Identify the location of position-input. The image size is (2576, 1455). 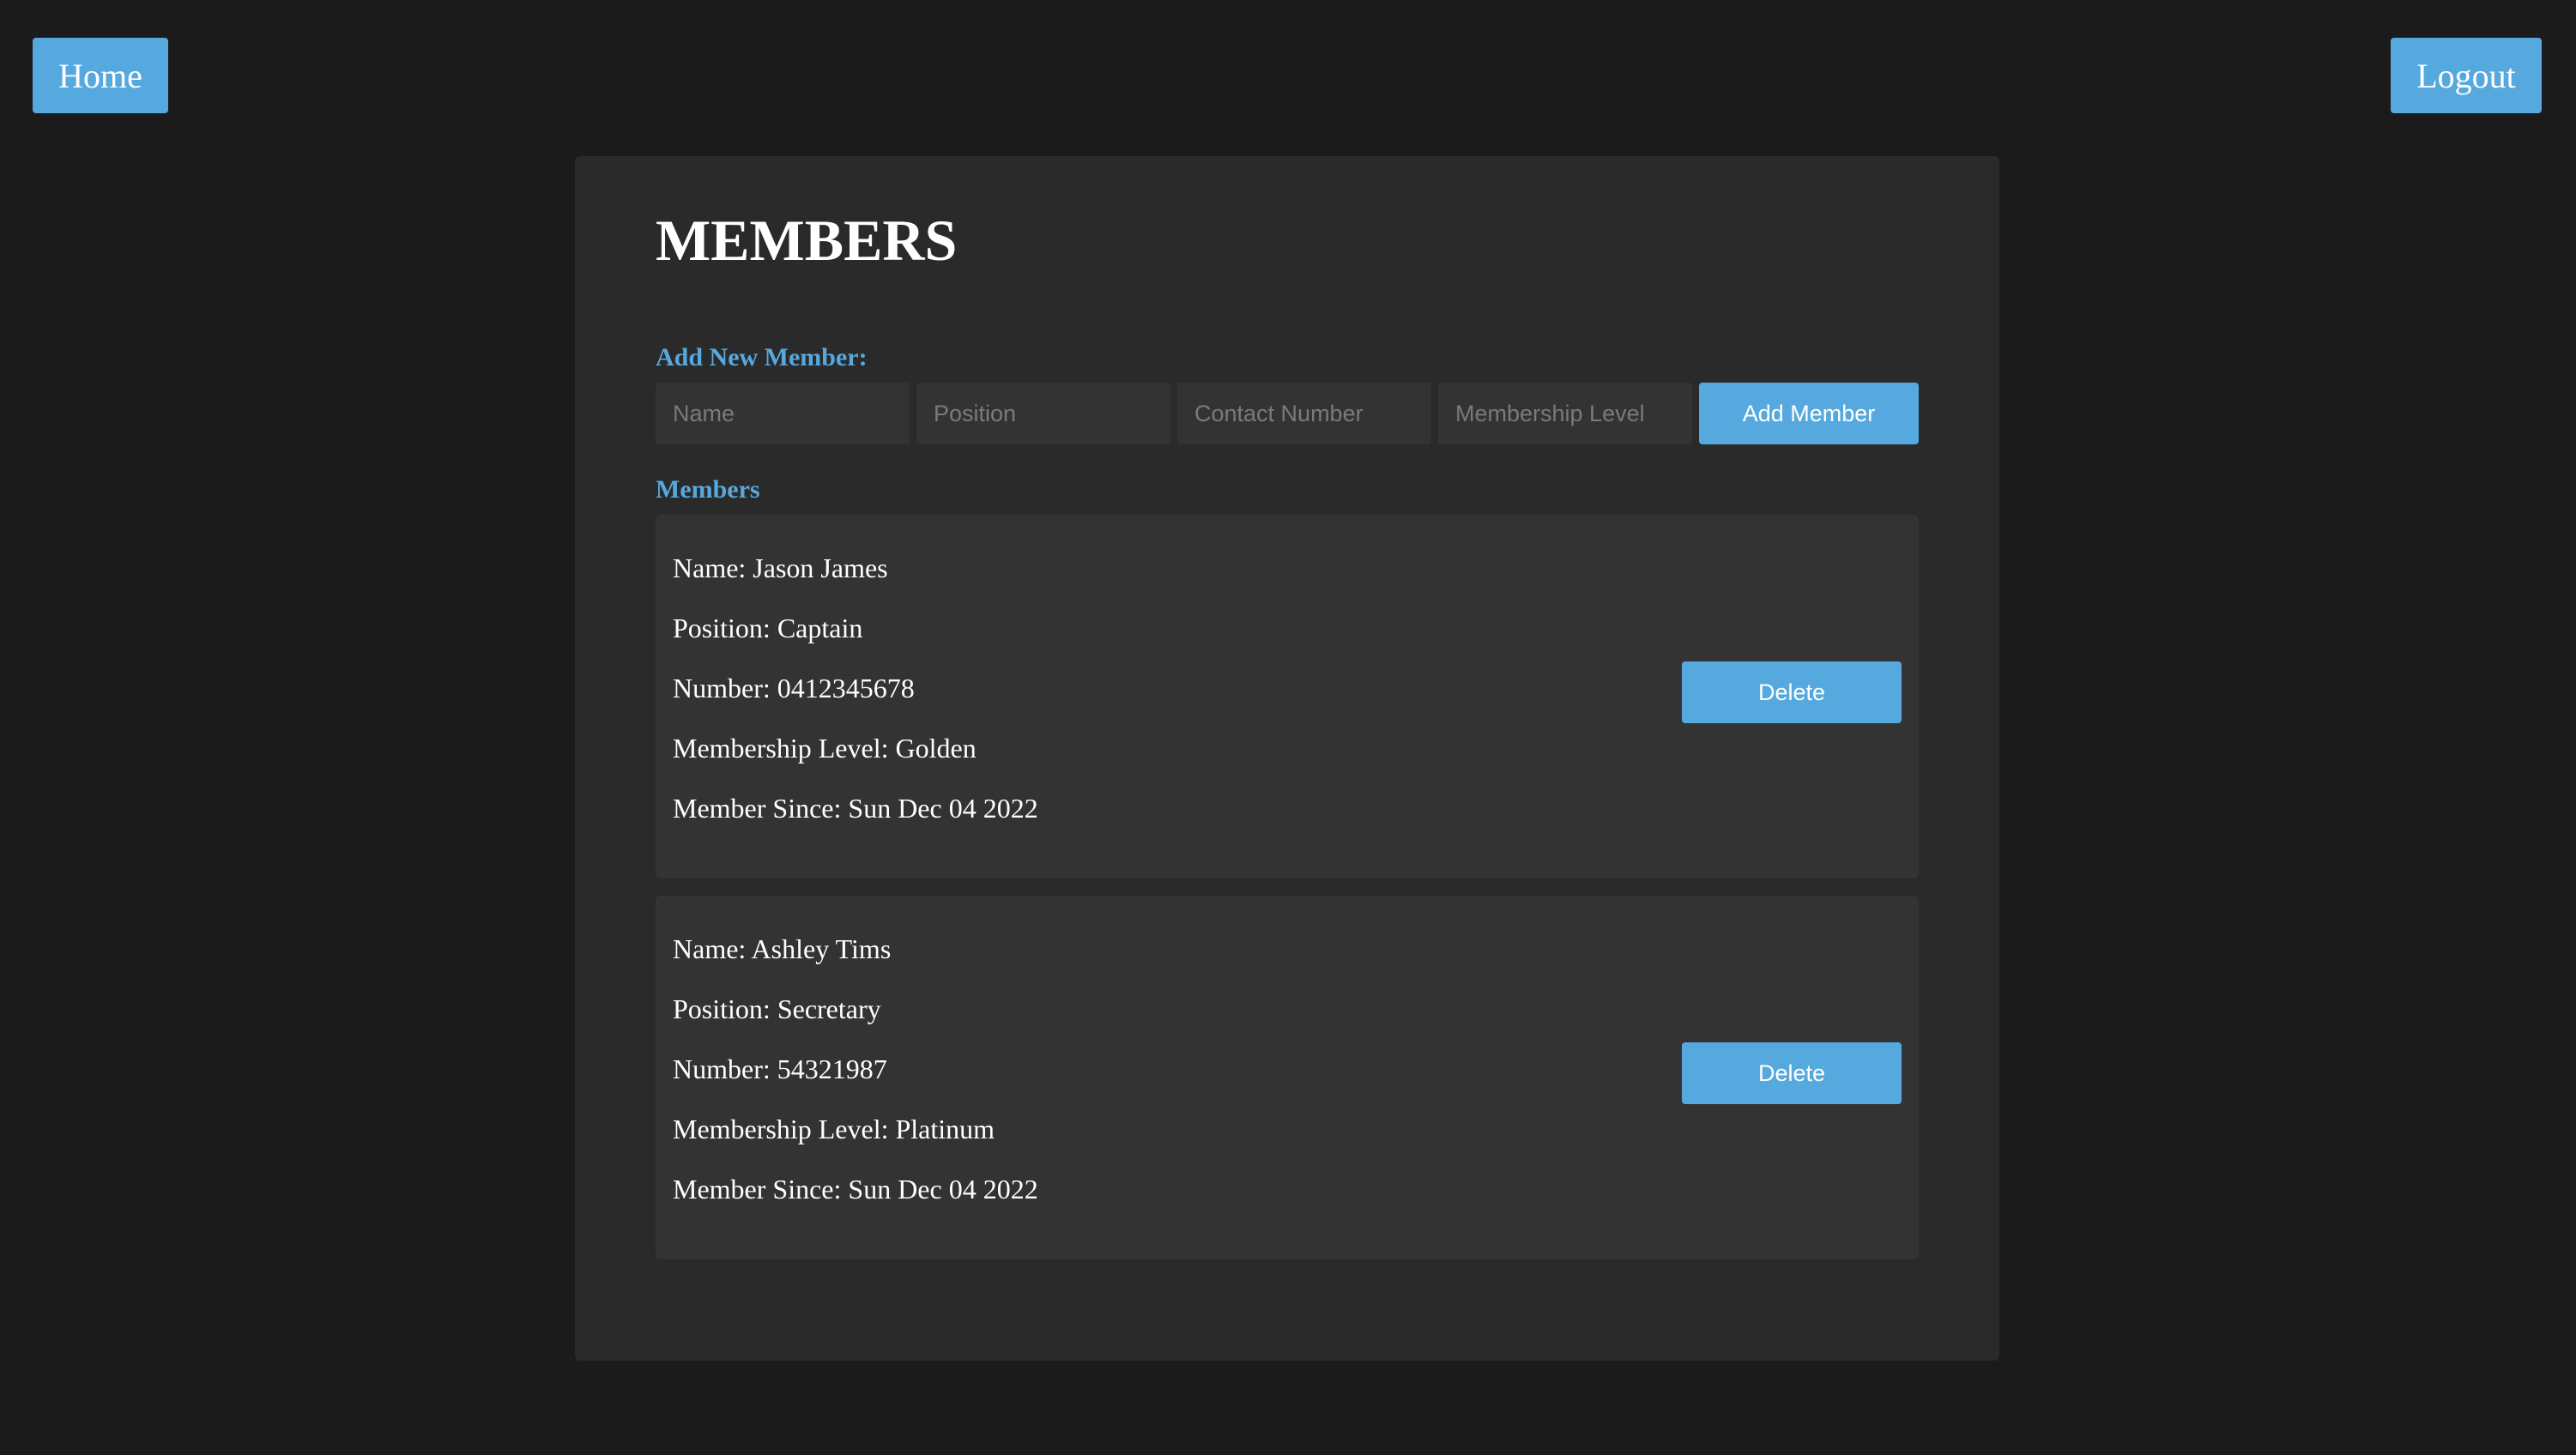
(1043, 414).